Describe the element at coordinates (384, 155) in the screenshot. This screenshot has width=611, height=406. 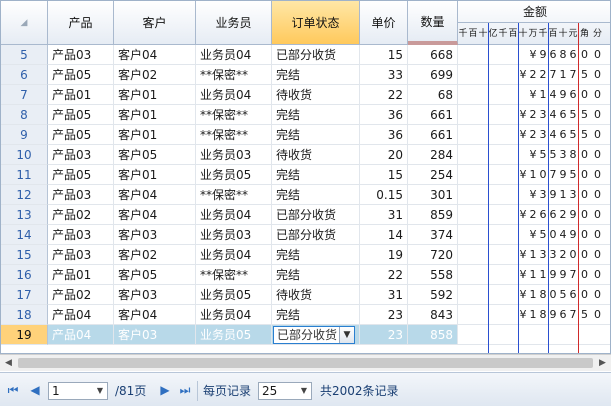
I see `cell-unit-price: 20` at that location.